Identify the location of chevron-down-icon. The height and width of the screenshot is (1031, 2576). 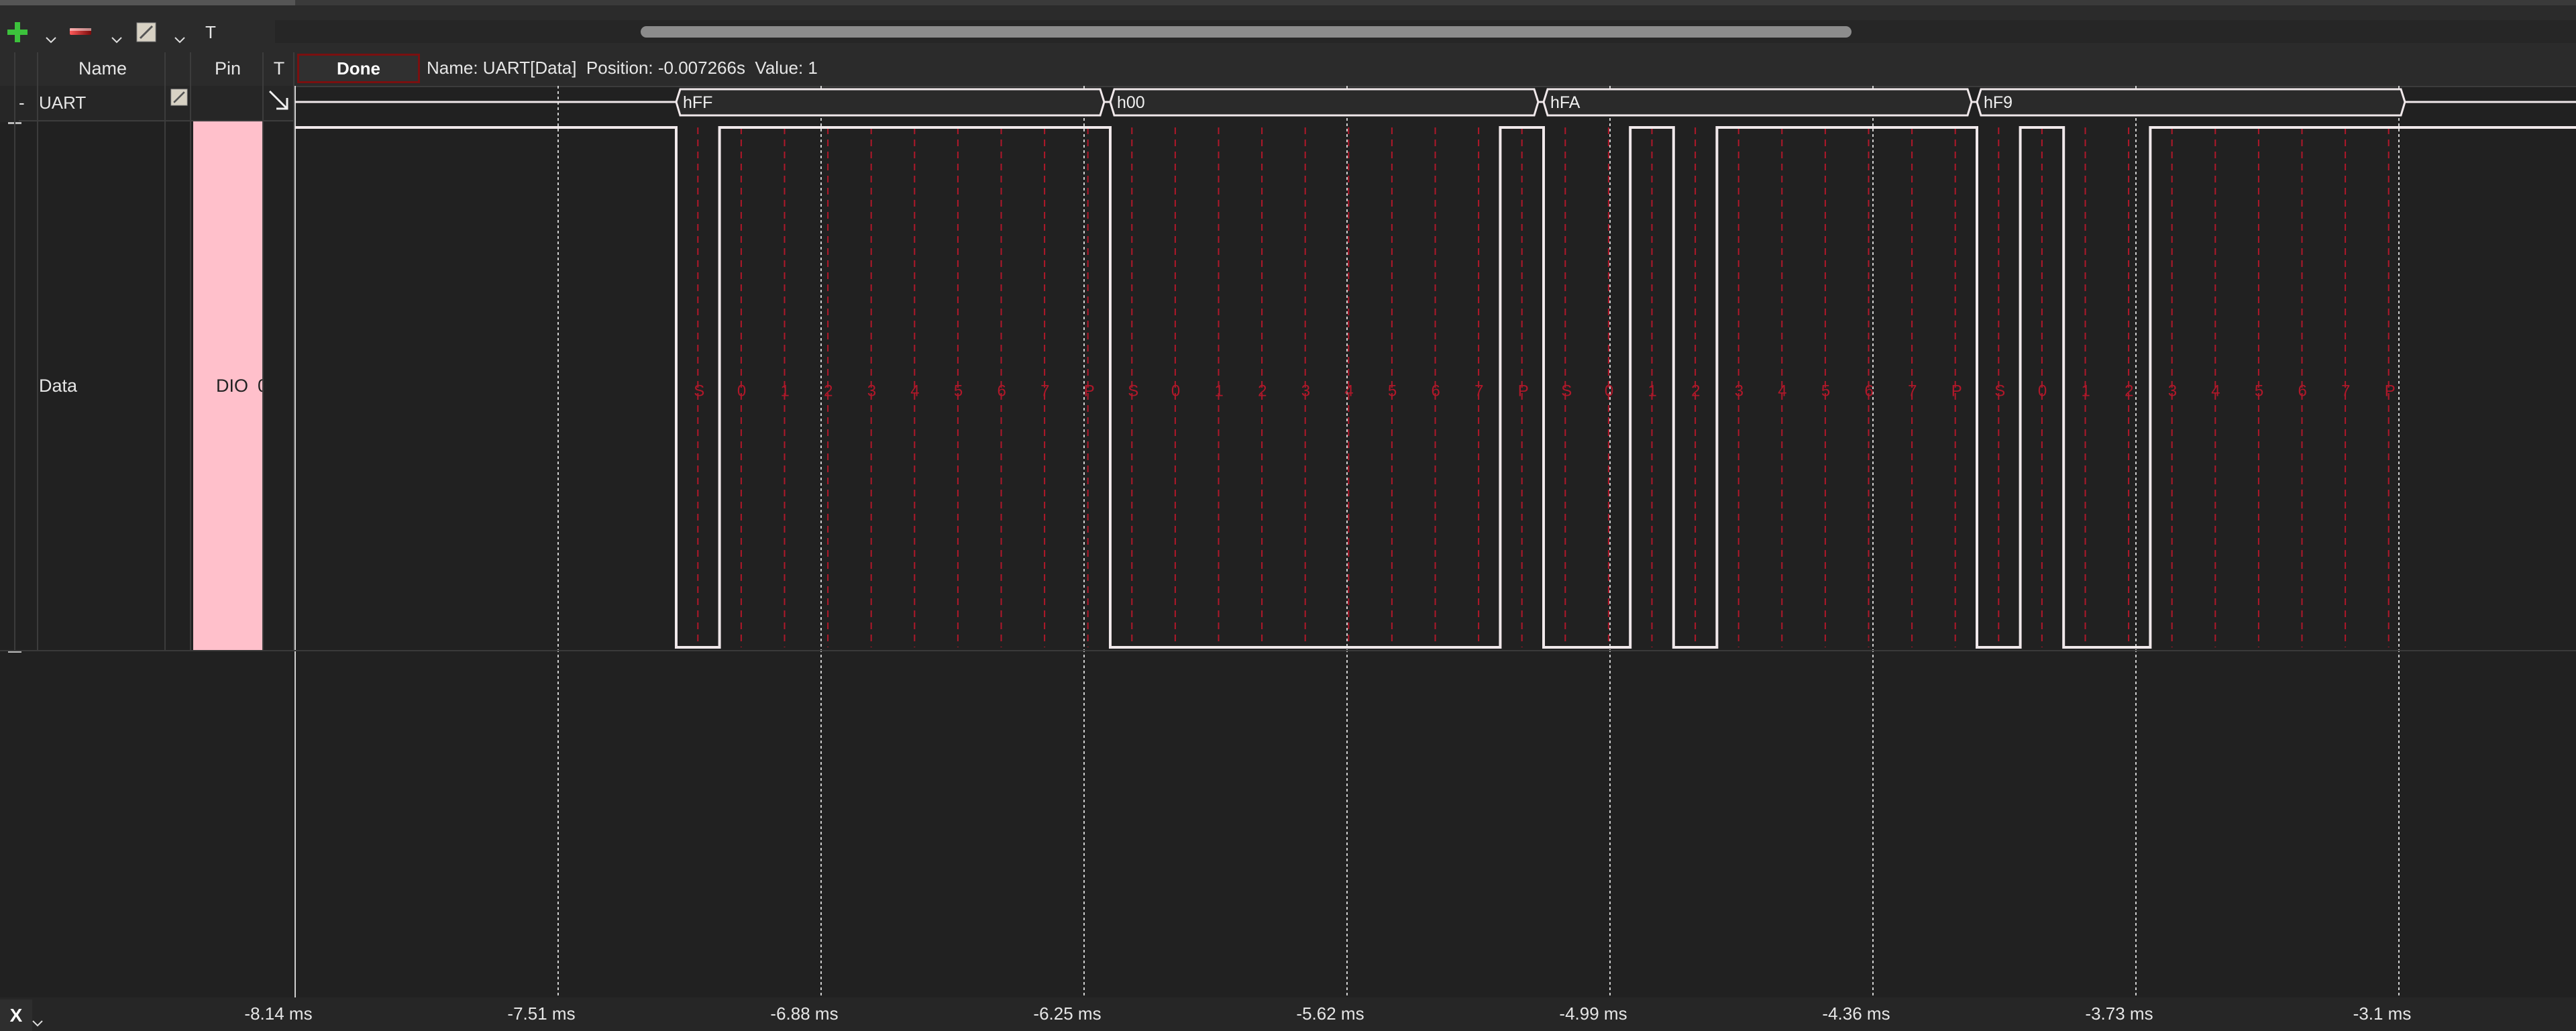
(39, 1023).